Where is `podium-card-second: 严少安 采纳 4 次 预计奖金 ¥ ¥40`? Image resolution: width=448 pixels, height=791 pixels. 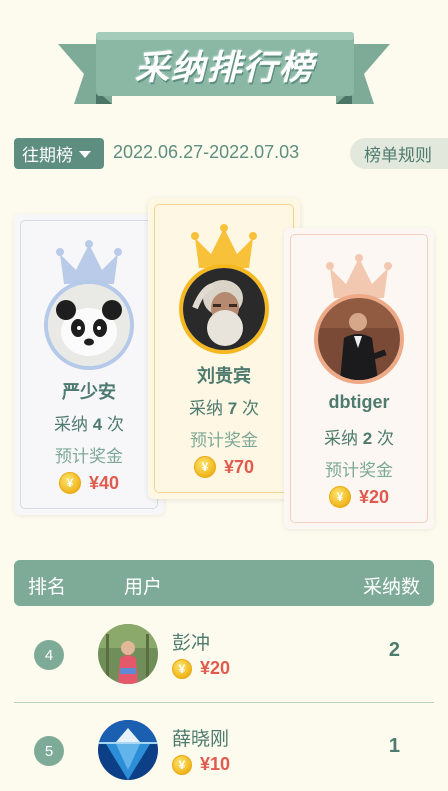
podium-card-second: 严少安 采纳 4 次 预计奖金 ¥ ¥40 is located at coordinates (89, 364).